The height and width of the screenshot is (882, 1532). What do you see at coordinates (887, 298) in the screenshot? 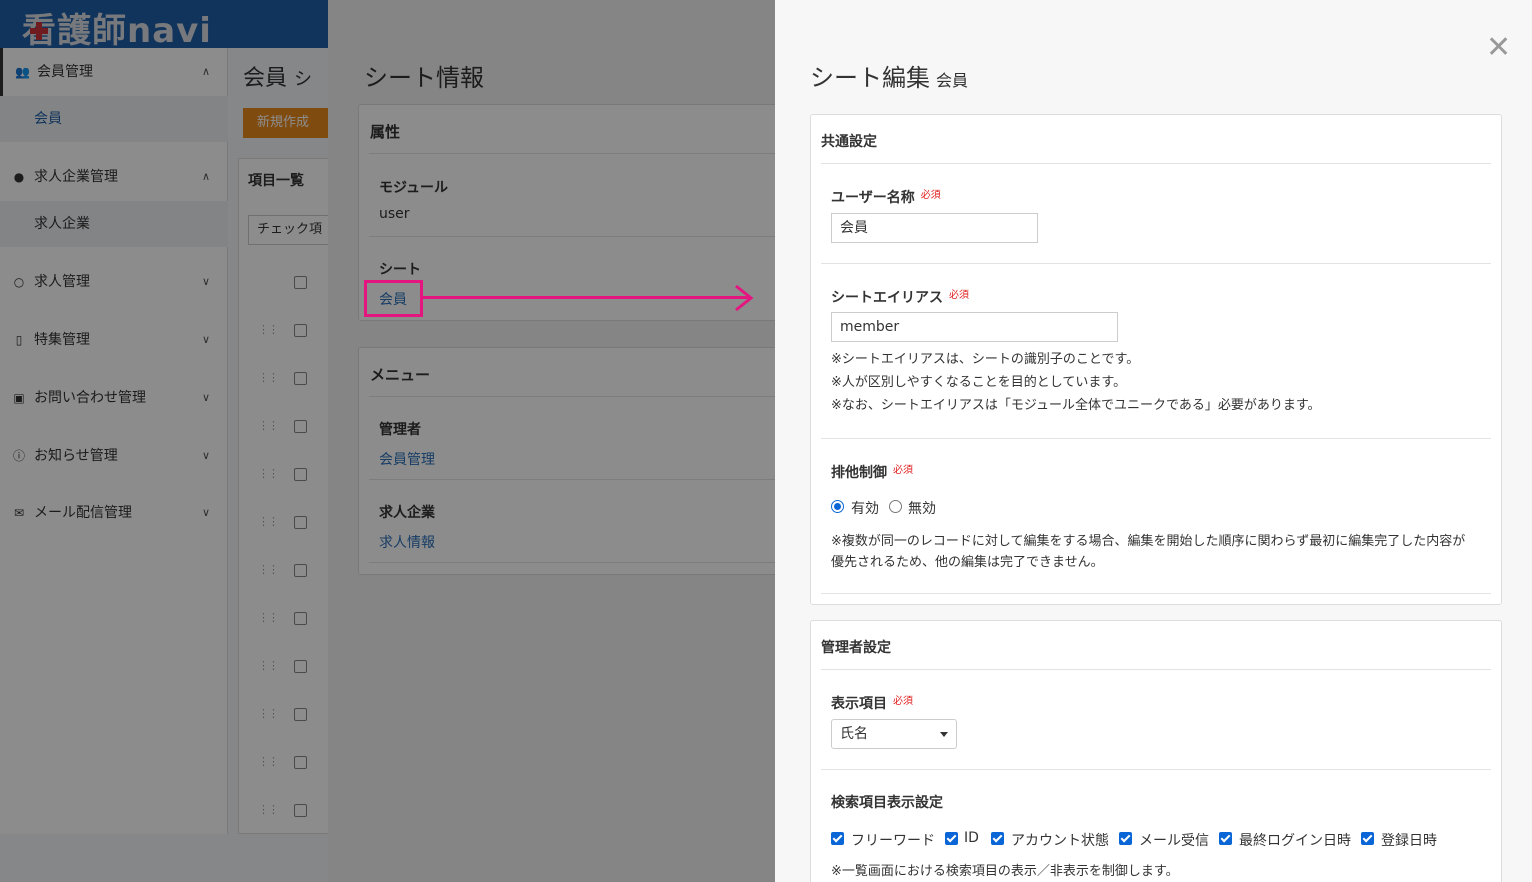
I see `alias-label-text: シートエイリアス` at bounding box center [887, 298].